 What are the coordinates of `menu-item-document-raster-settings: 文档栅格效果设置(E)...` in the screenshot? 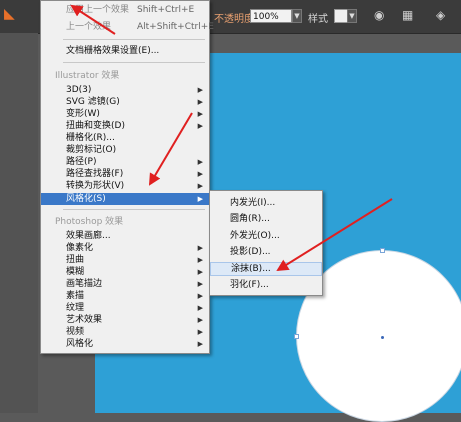 It's located at (125, 51).